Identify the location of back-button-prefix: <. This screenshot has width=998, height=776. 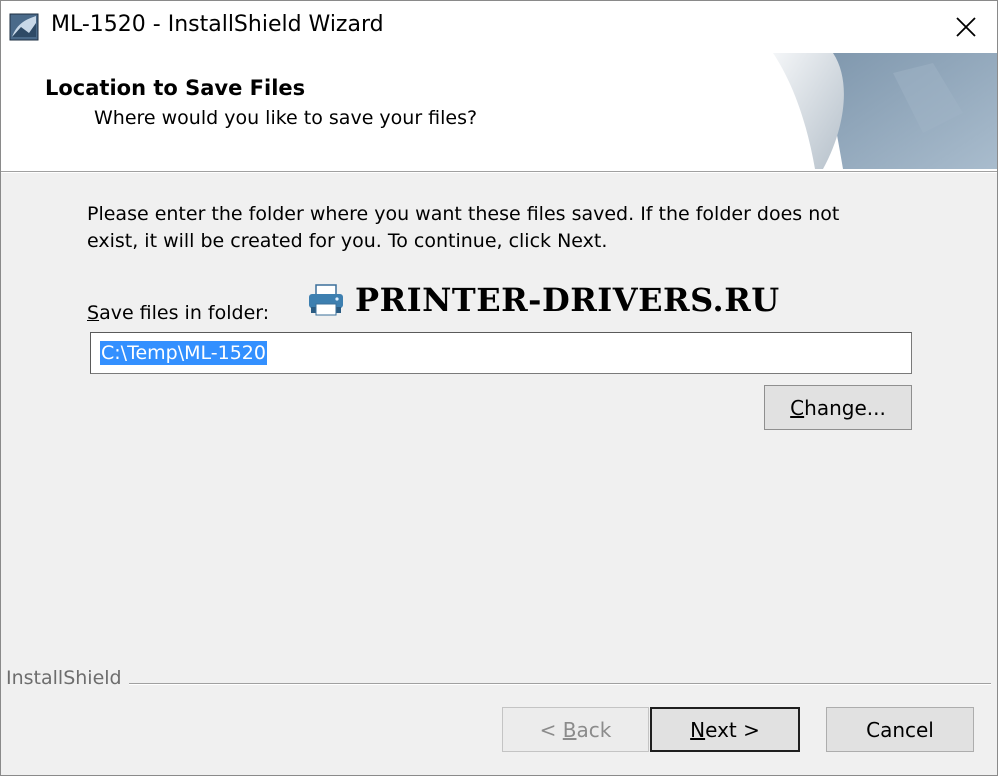
(551, 729).